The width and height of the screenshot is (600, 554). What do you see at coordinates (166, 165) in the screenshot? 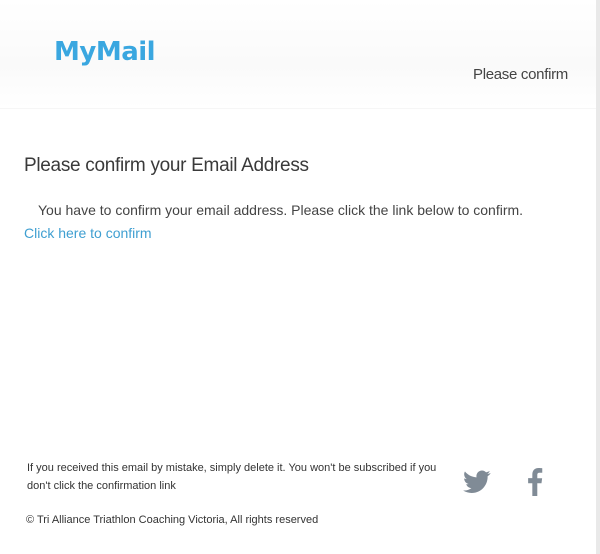
I see `page-heading: Please confirm your Email Address` at bounding box center [166, 165].